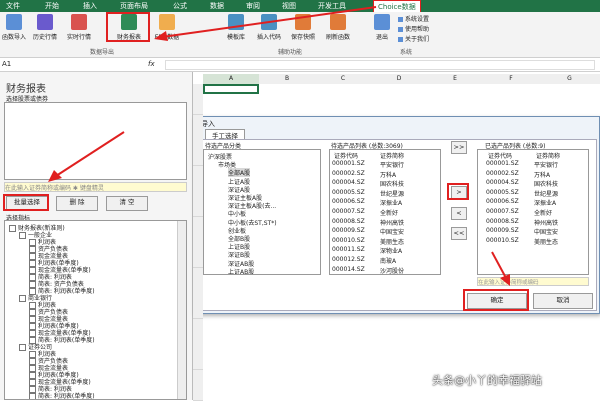  Describe the element at coordinates (348, 240) in the screenshot. I see `pending-row-code: 000010.SZ` at that location.